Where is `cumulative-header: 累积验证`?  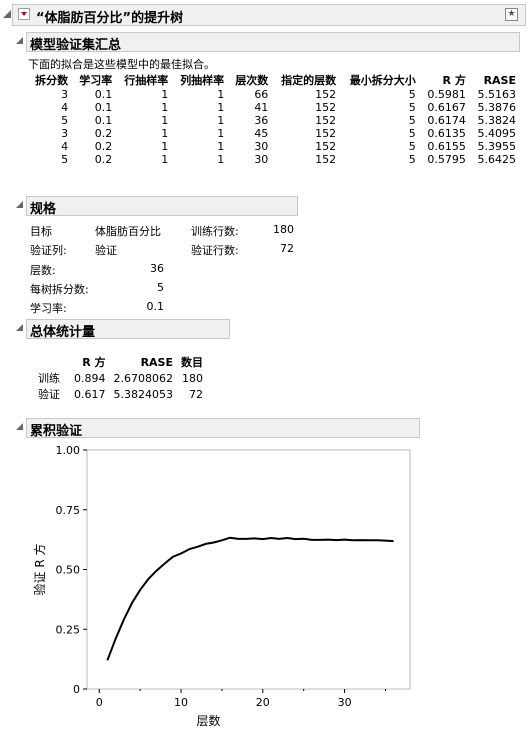 cumulative-header: 累积验证 is located at coordinates (56, 431).